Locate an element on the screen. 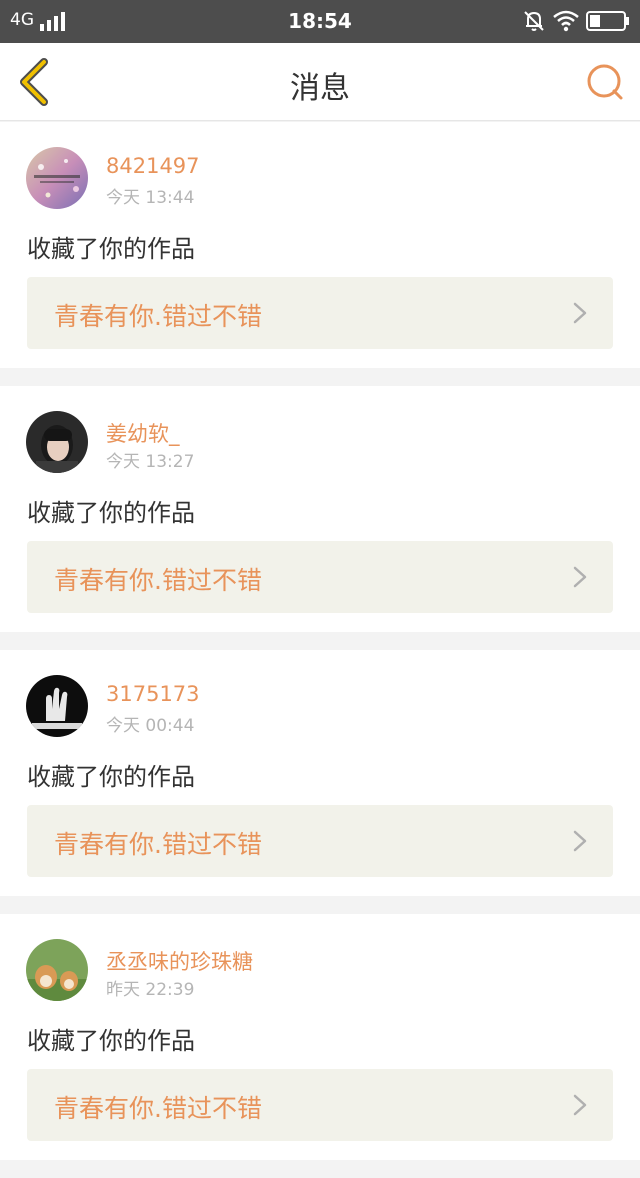 This screenshot has width=640, height=1178. page-title: 消息 is located at coordinates (320, 88).